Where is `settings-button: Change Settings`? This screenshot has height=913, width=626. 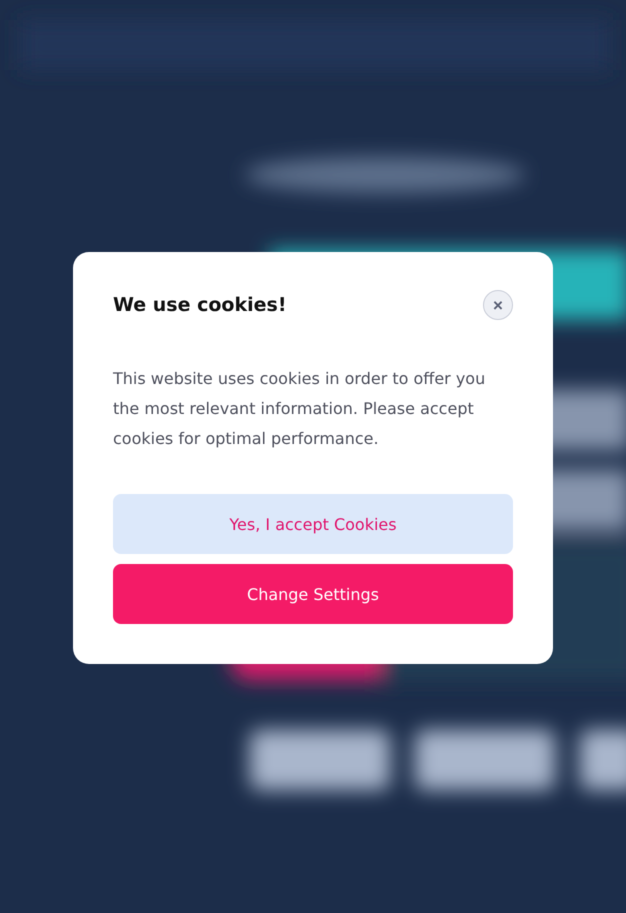 settings-button: Change Settings is located at coordinates (313, 594).